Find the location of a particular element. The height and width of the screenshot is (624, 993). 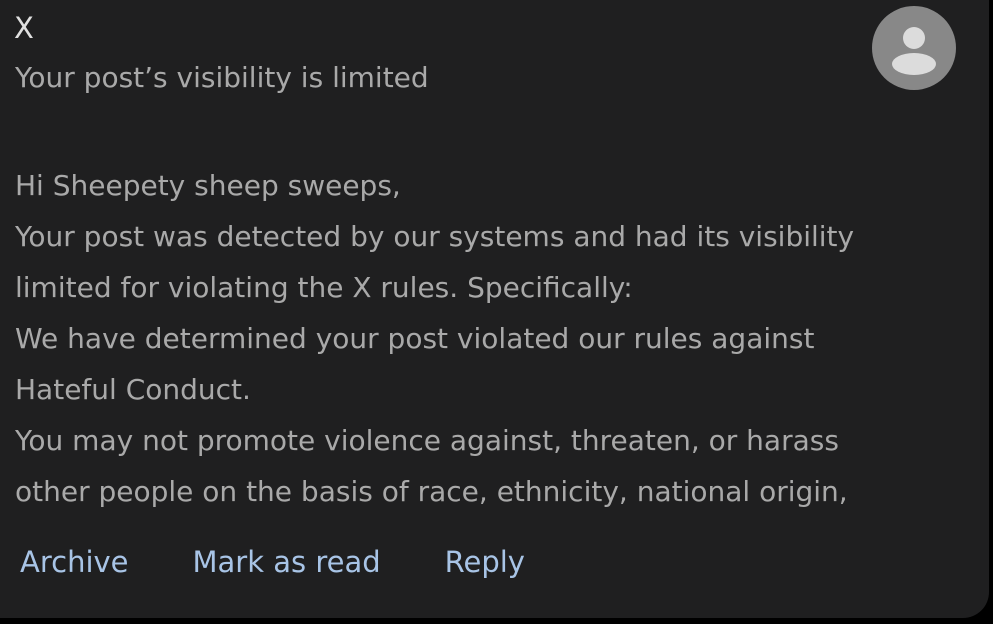

body-line: Hateful Conduct. is located at coordinates (133, 389).